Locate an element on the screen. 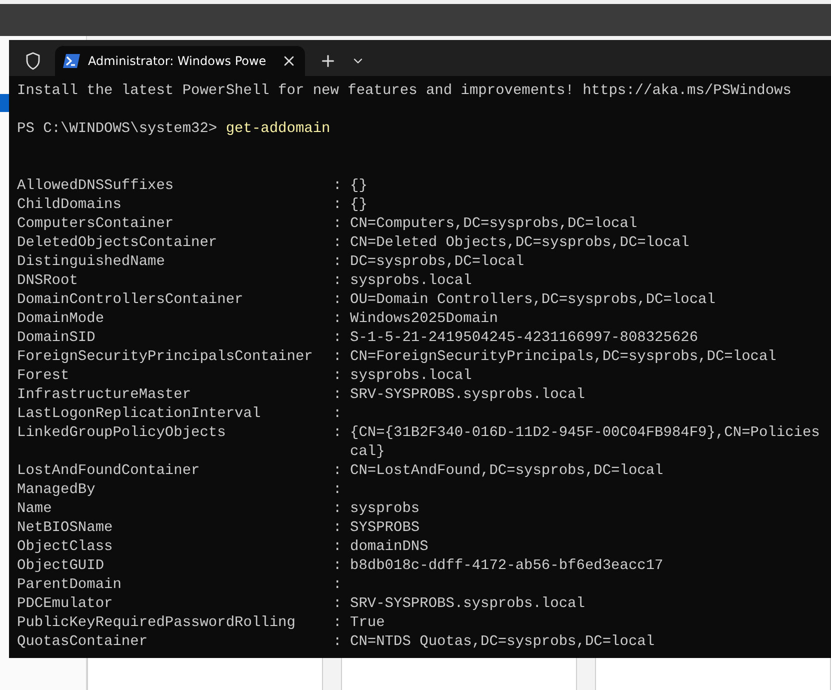 Image resolution: width=831 pixels, height=690 pixels. property-value: SYSPROBS is located at coordinates (385, 528).